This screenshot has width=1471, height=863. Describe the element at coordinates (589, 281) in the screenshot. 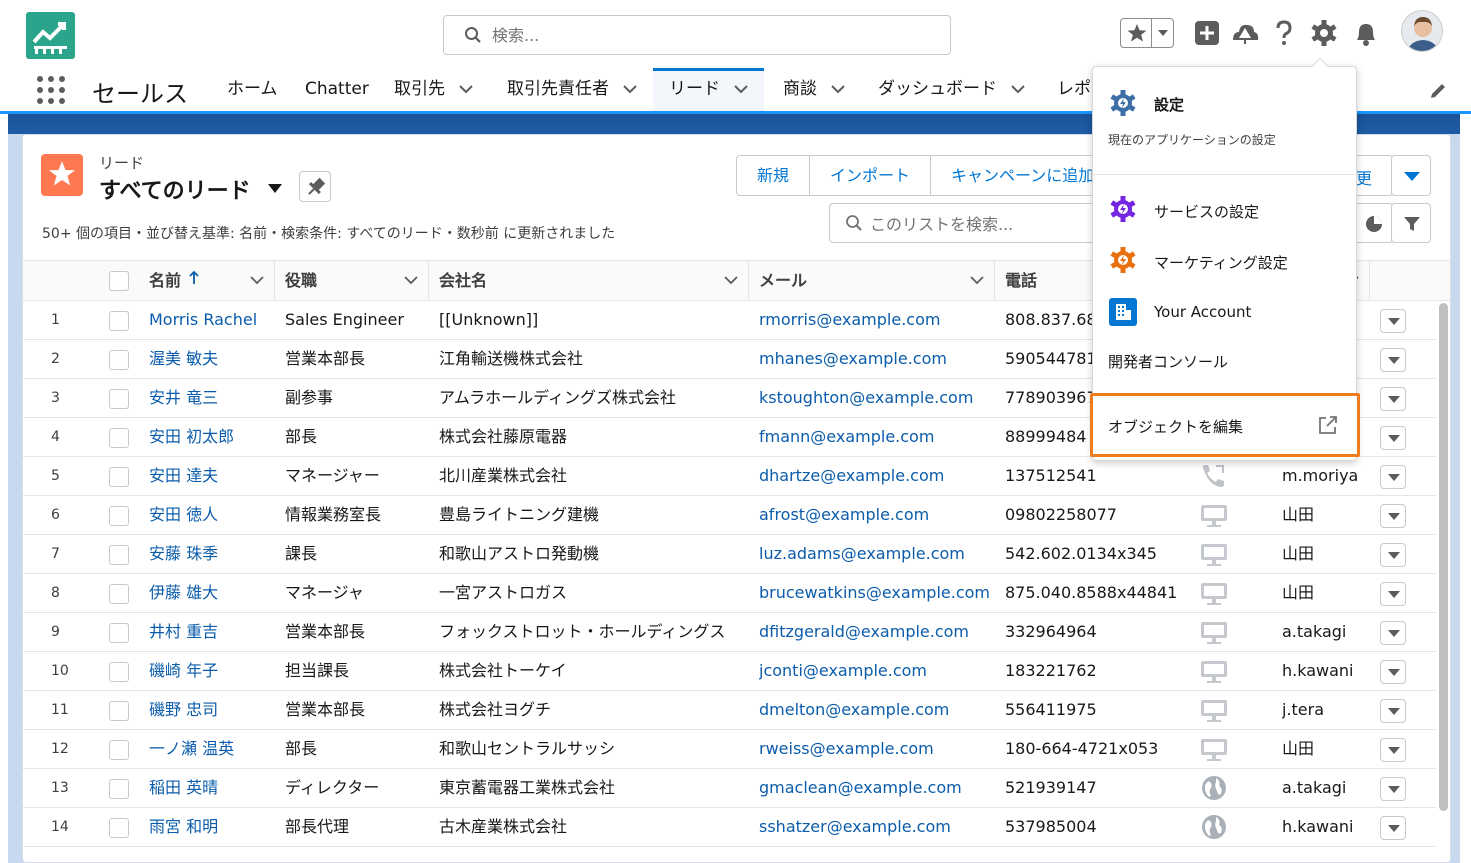

I see `column-header-company: 会社名` at that location.